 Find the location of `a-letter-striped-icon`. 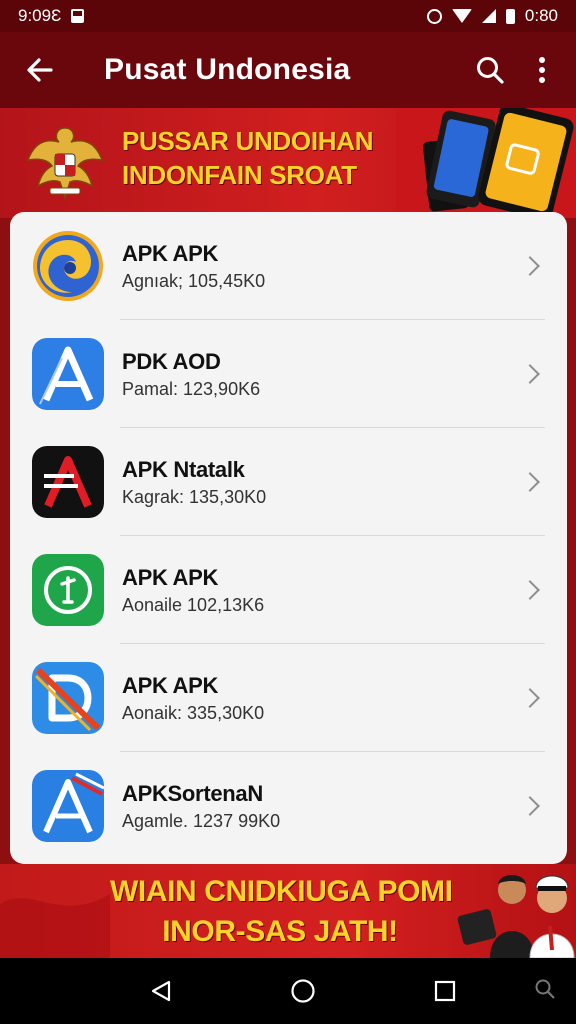

a-letter-striped-icon is located at coordinates (68, 806).